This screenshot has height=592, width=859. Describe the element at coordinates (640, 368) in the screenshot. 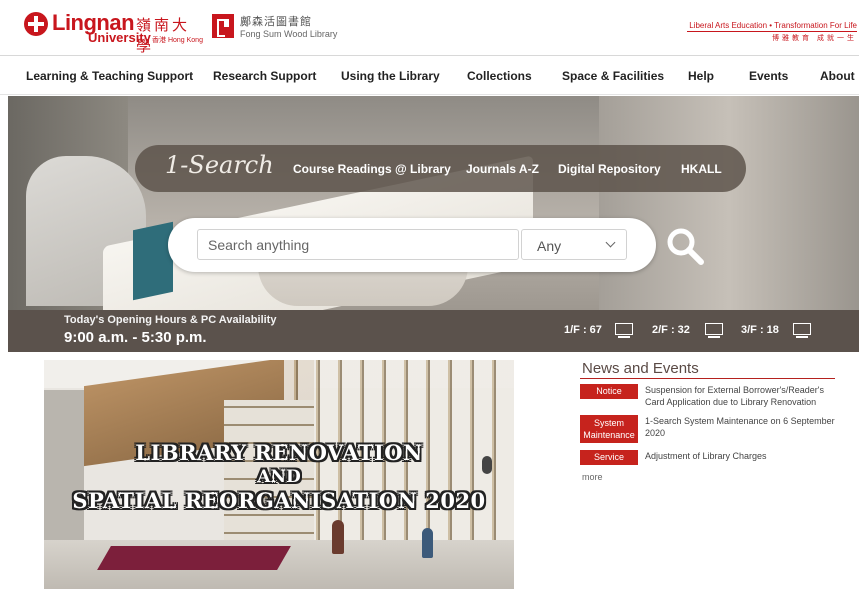

I see `news-title: News and Events` at that location.